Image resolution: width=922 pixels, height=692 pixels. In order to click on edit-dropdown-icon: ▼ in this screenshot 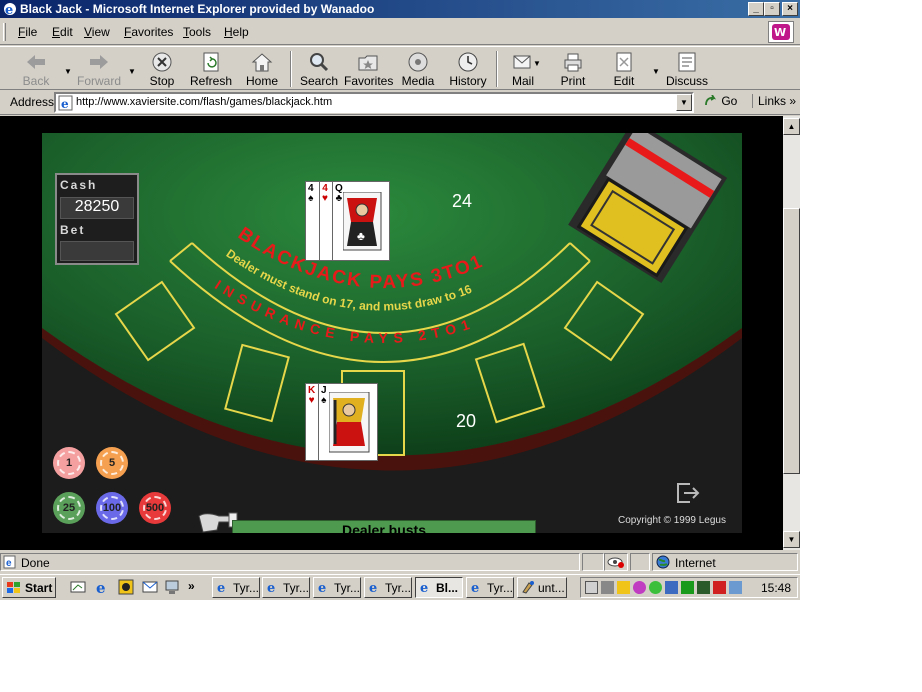, I will do `click(656, 71)`.